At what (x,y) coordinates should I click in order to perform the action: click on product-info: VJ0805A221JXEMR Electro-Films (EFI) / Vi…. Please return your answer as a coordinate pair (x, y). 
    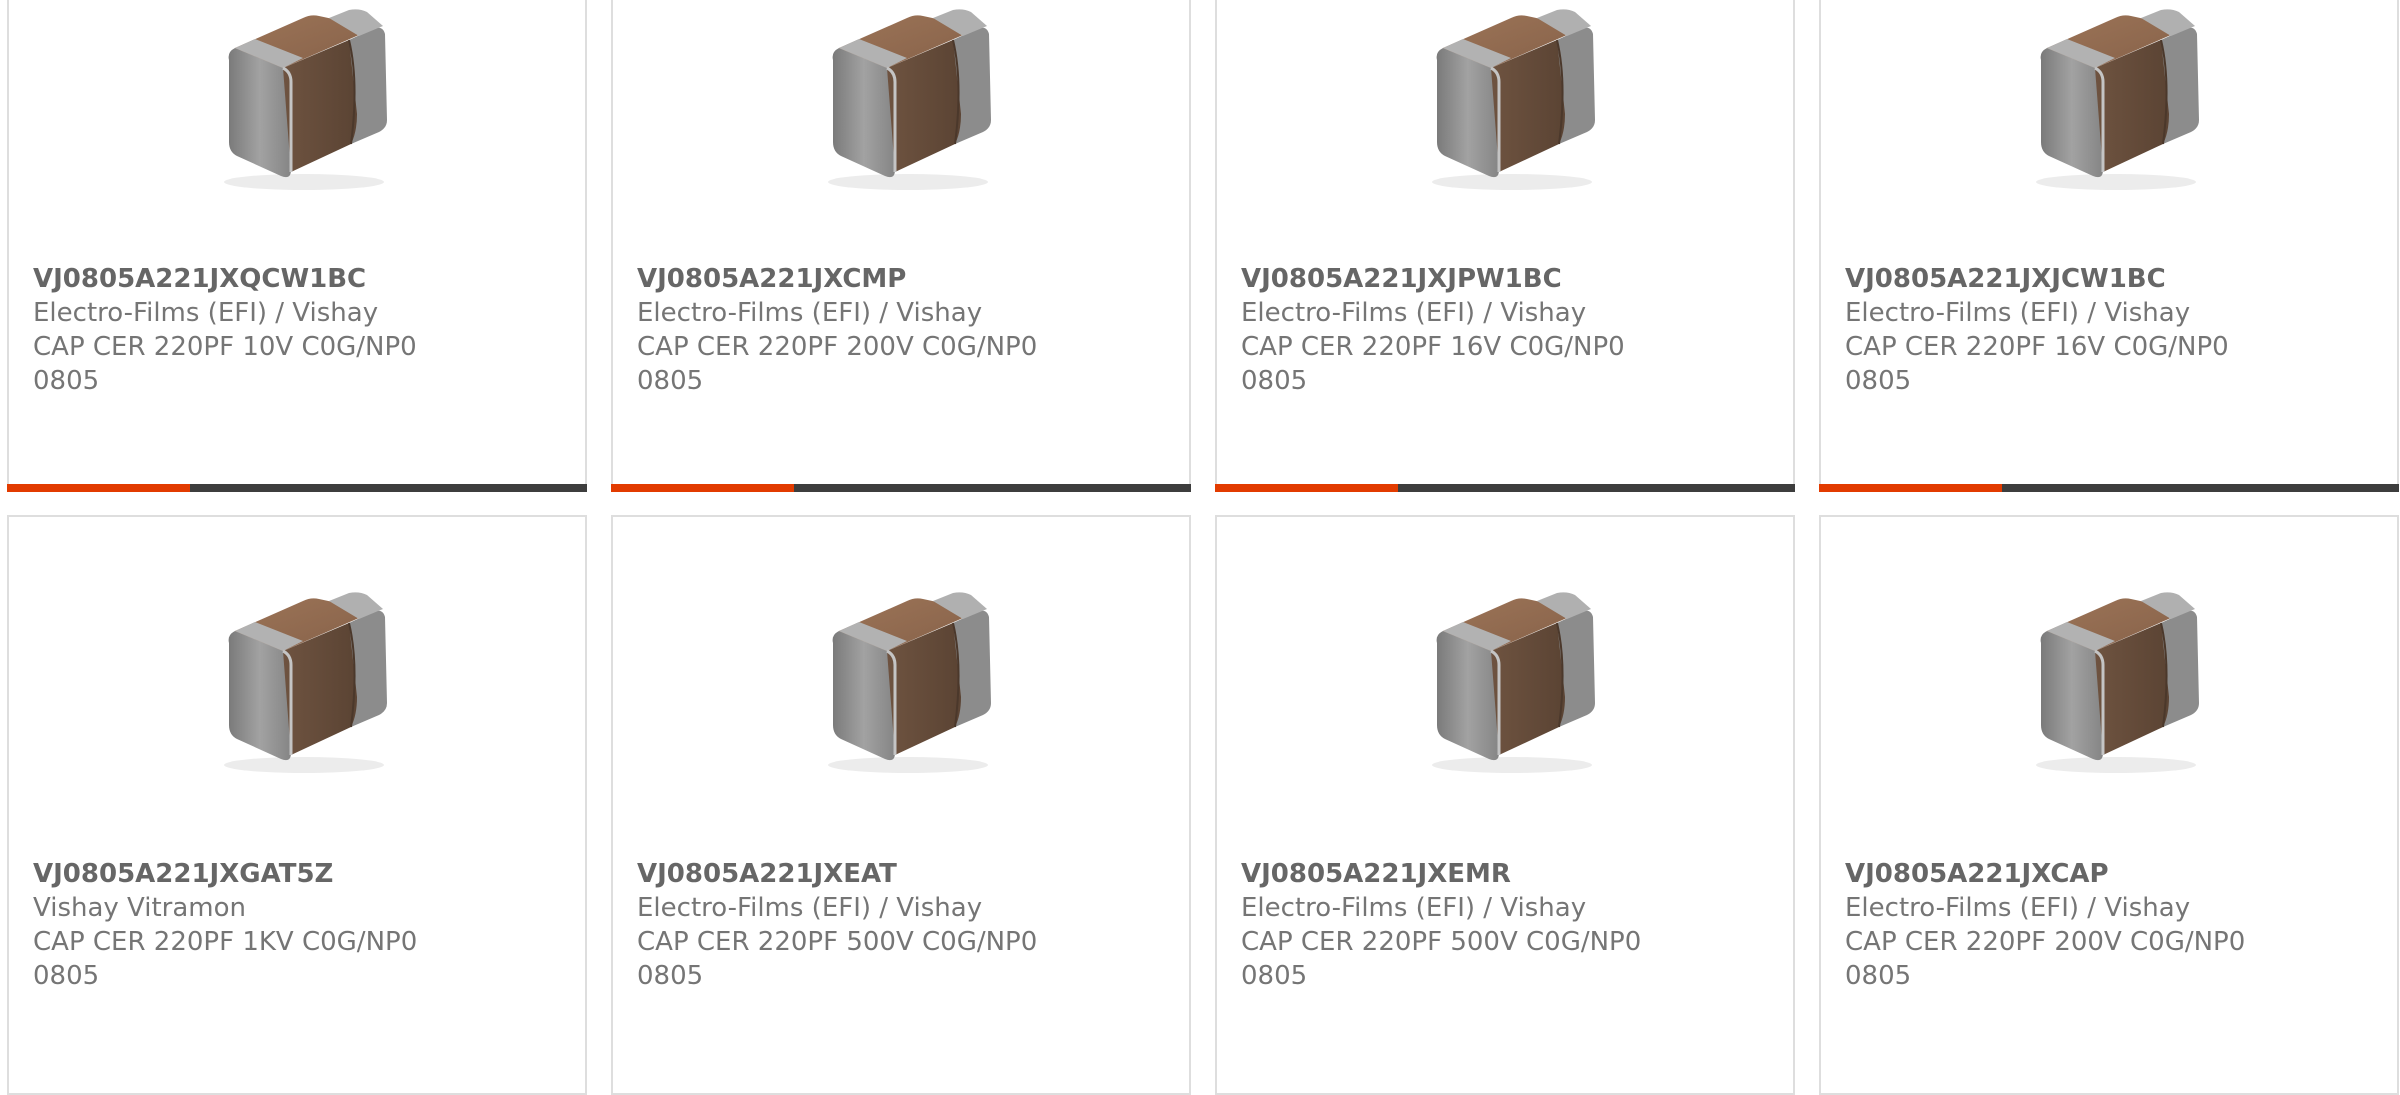
    Looking at the image, I should click on (1512, 925).